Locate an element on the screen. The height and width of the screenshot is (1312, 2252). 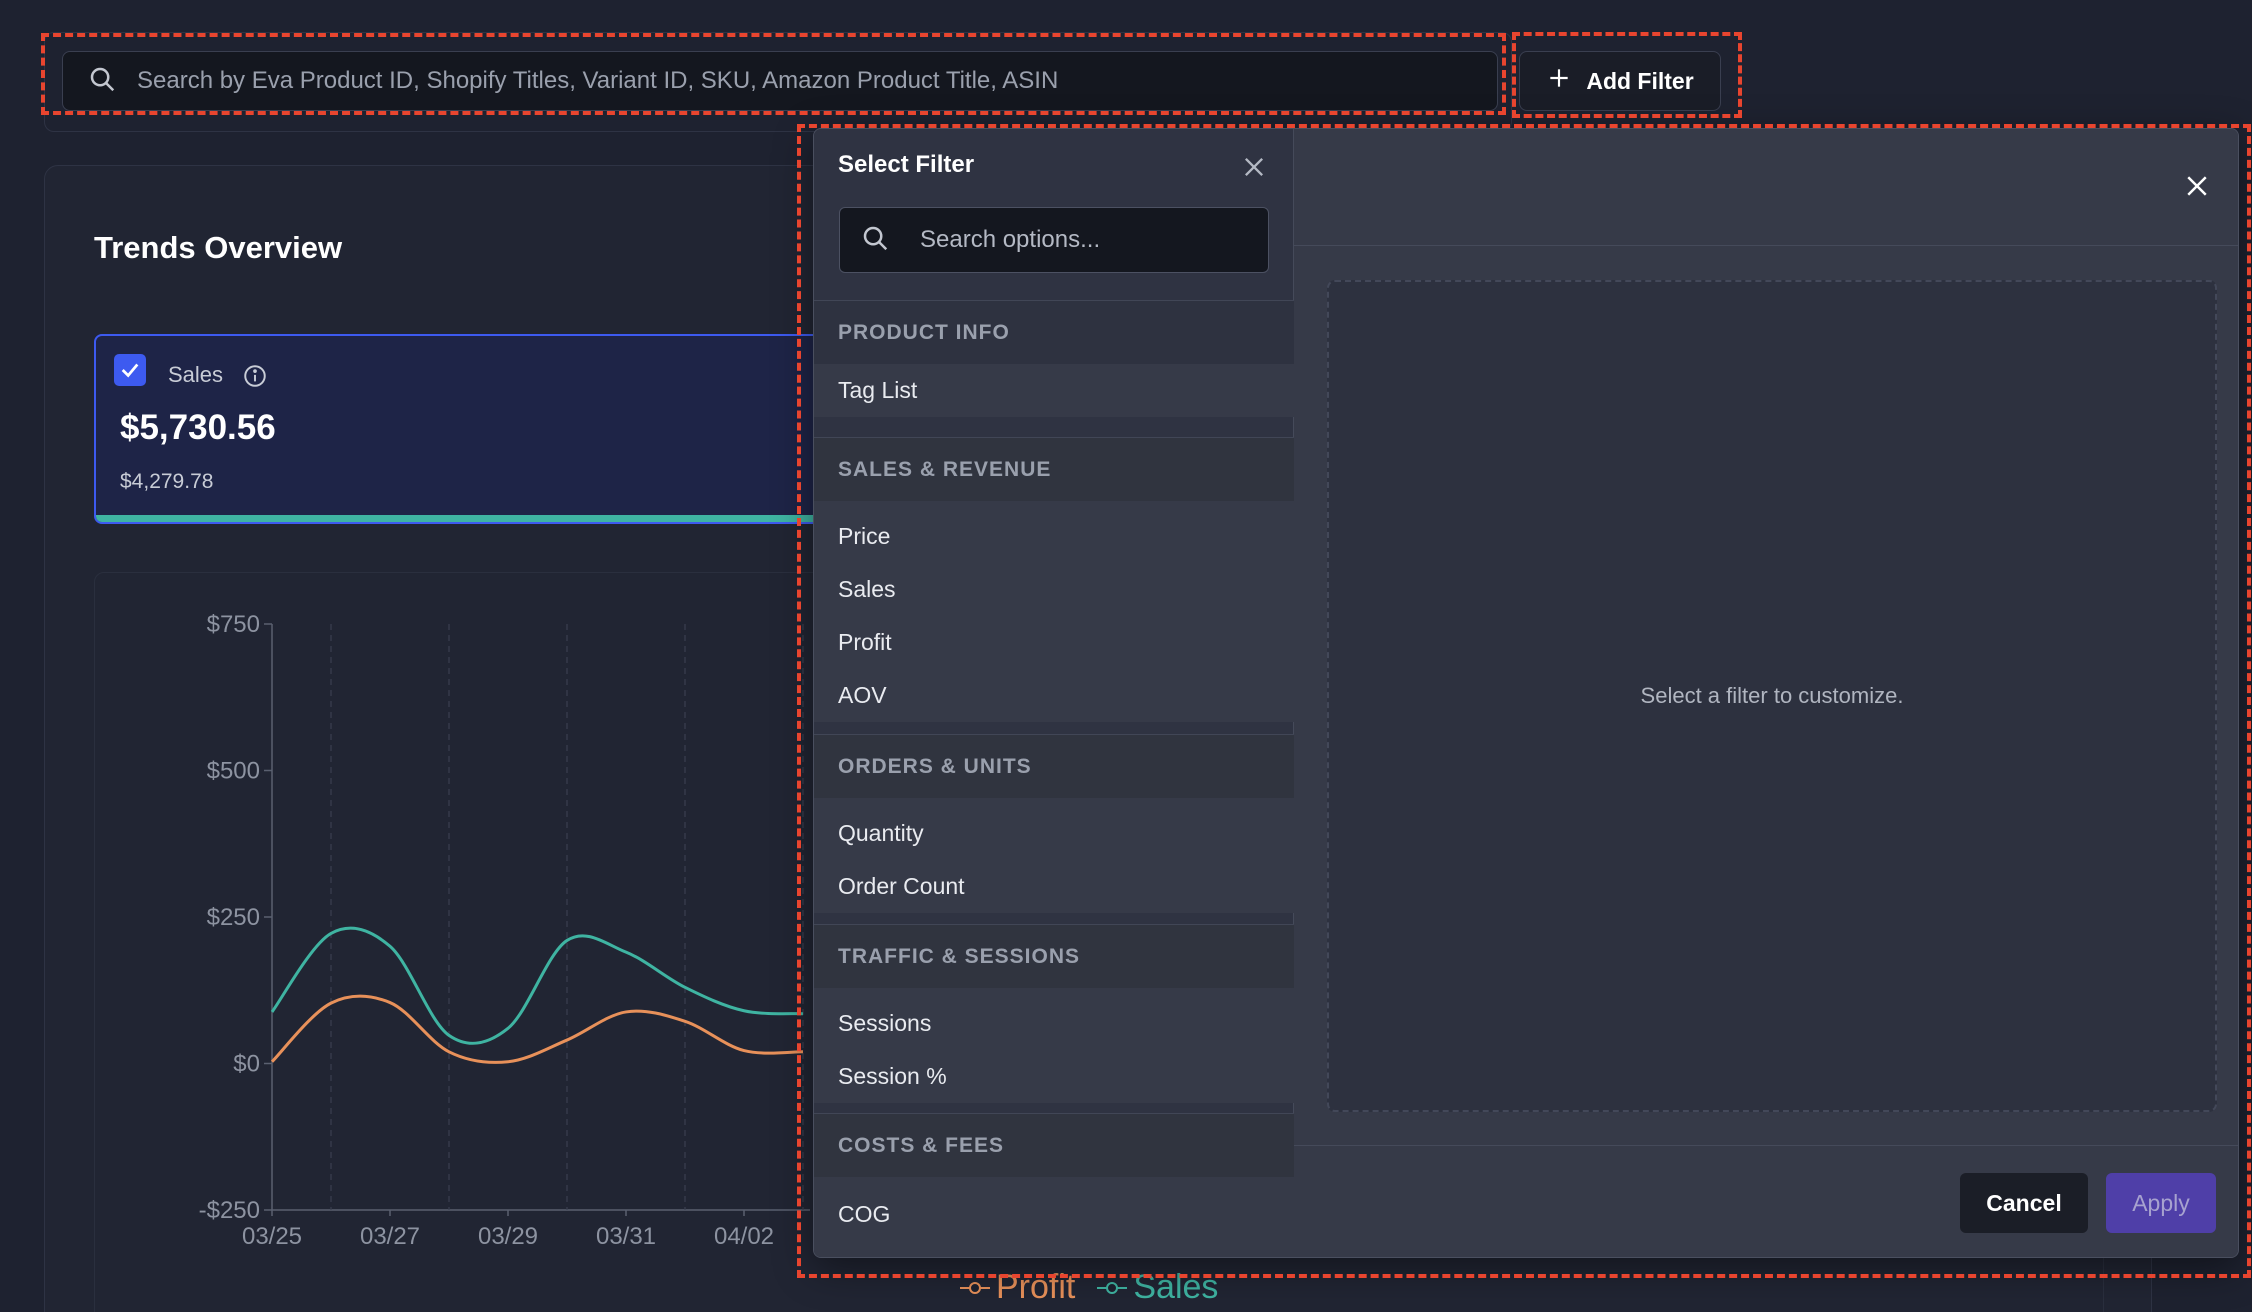
group-items-product-info: Tag List is located at coordinates (1054, 390).